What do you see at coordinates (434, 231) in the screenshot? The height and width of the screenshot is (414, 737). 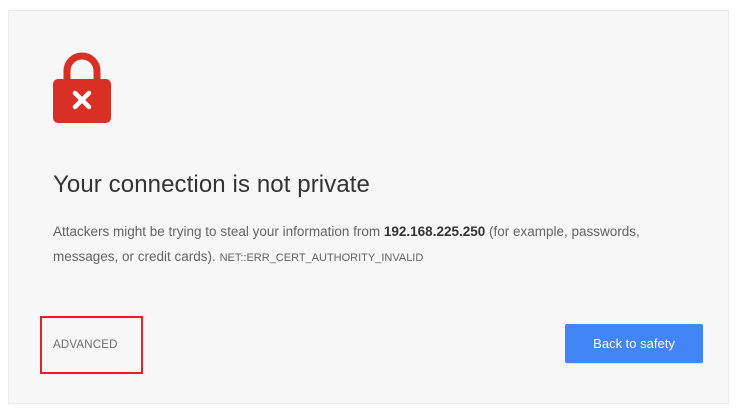 I see `host-address: 192.168.225.250` at bounding box center [434, 231].